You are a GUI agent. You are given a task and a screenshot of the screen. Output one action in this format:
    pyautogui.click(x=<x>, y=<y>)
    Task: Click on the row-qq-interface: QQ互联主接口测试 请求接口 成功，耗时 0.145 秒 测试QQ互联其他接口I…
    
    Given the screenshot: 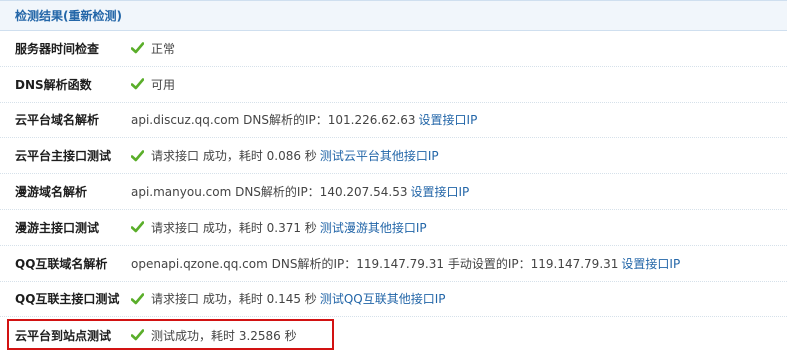 What is the action you would take?
    pyautogui.click(x=393, y=300)
    